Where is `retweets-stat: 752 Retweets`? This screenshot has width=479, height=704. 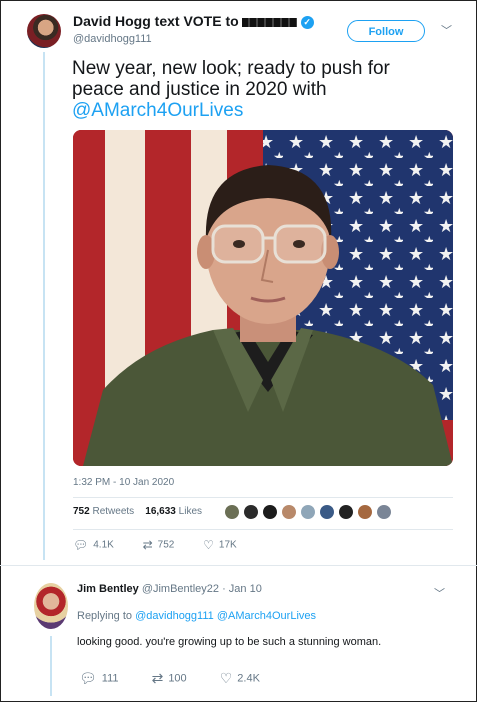 retweets-stat: 752 Retweets is located at coordinates (103, 511).